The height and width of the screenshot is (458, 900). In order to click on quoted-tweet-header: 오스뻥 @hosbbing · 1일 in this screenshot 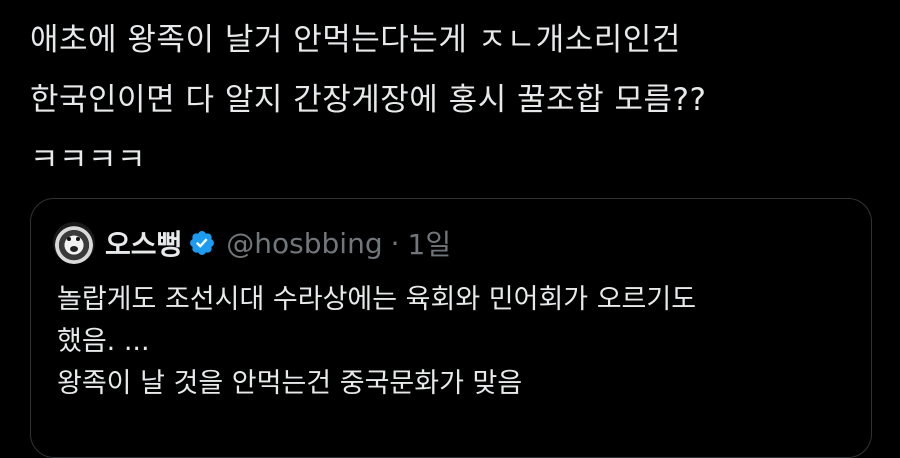, I will do `click(252, 243)`.